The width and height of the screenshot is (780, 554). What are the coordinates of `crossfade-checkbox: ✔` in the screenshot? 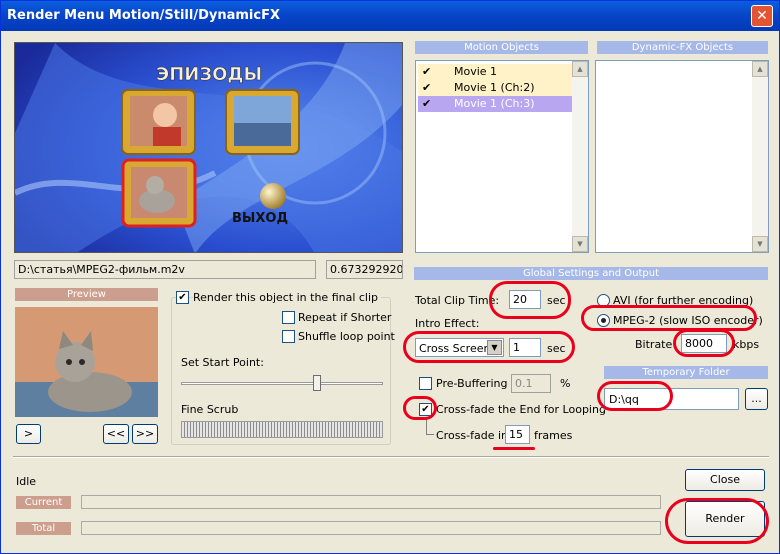 It's located at (425, 409).